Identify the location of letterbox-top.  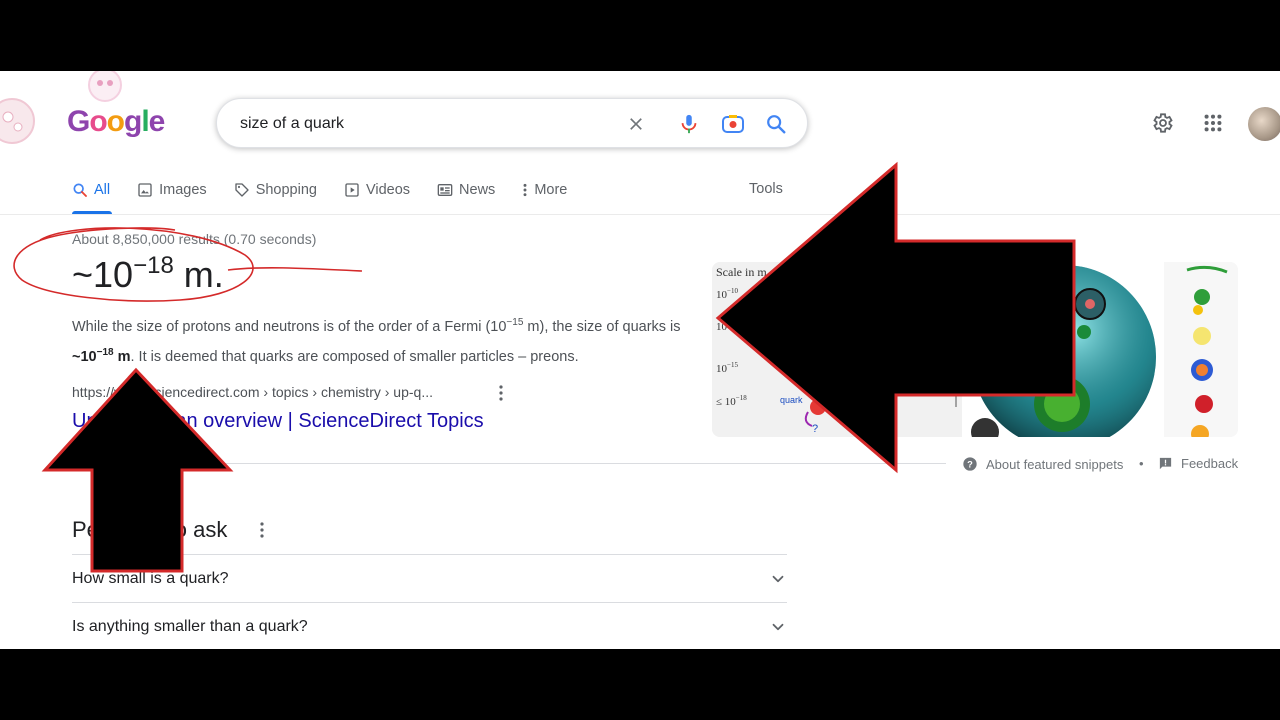
(640, 35).